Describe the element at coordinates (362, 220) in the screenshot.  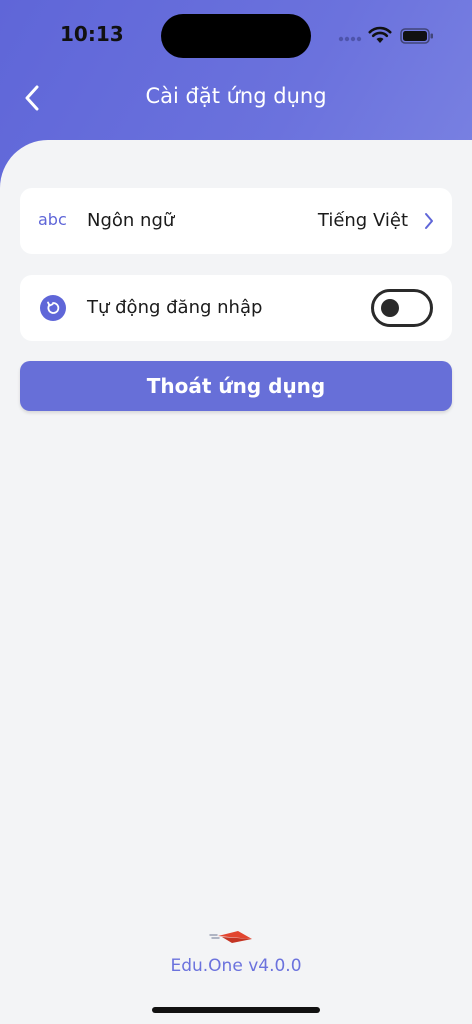
I see `language-value: Tiếng Việt` at that location.